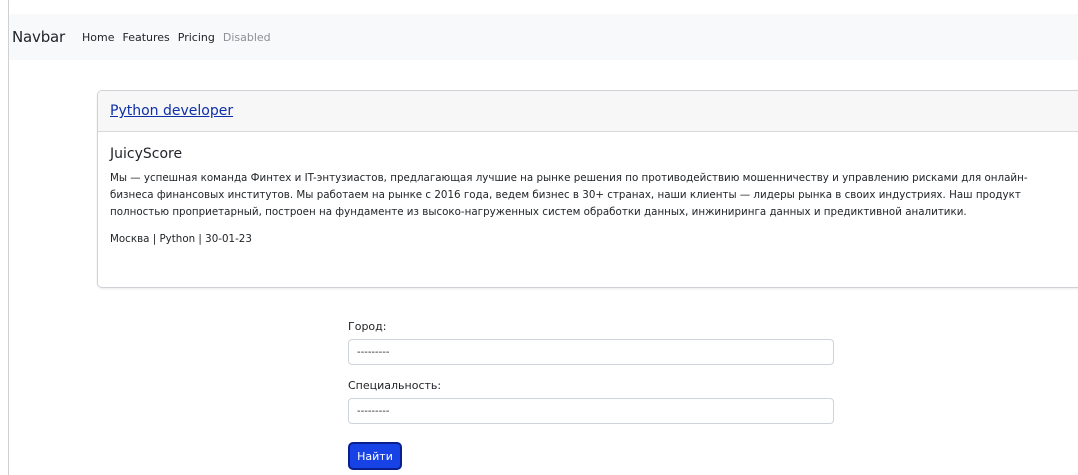 This screenshot has width=1078, height=475. What do you see at coordinates (181, 239) in the screenshot?
I see `vacancy-meta: Москва | Python | 30-01-23` at bounding box center [181, 239].